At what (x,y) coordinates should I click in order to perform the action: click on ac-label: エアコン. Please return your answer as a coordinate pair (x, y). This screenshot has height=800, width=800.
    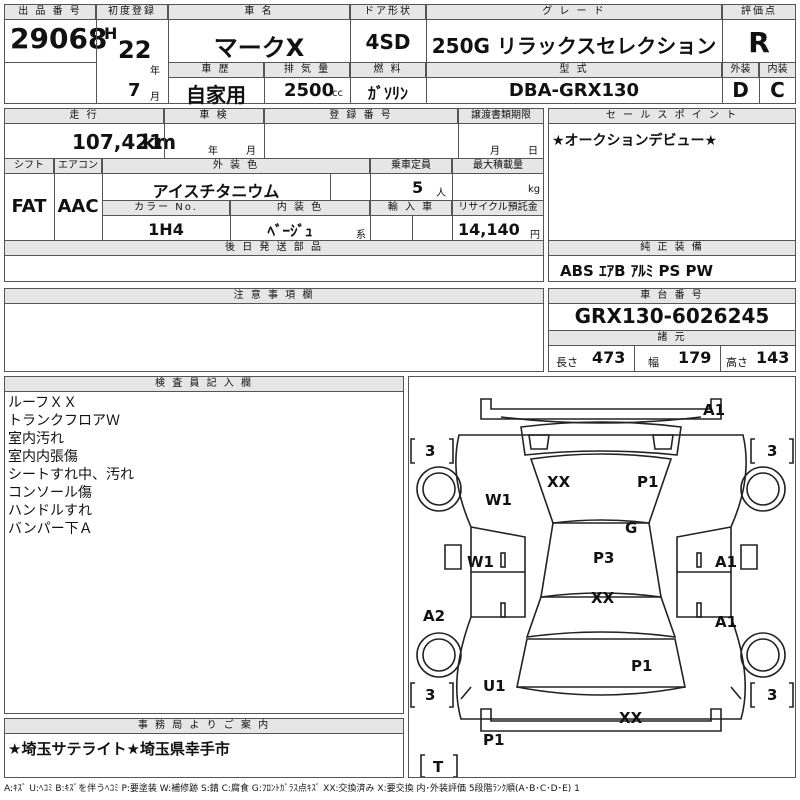
    Looking at the image, I should click on (78, 166).